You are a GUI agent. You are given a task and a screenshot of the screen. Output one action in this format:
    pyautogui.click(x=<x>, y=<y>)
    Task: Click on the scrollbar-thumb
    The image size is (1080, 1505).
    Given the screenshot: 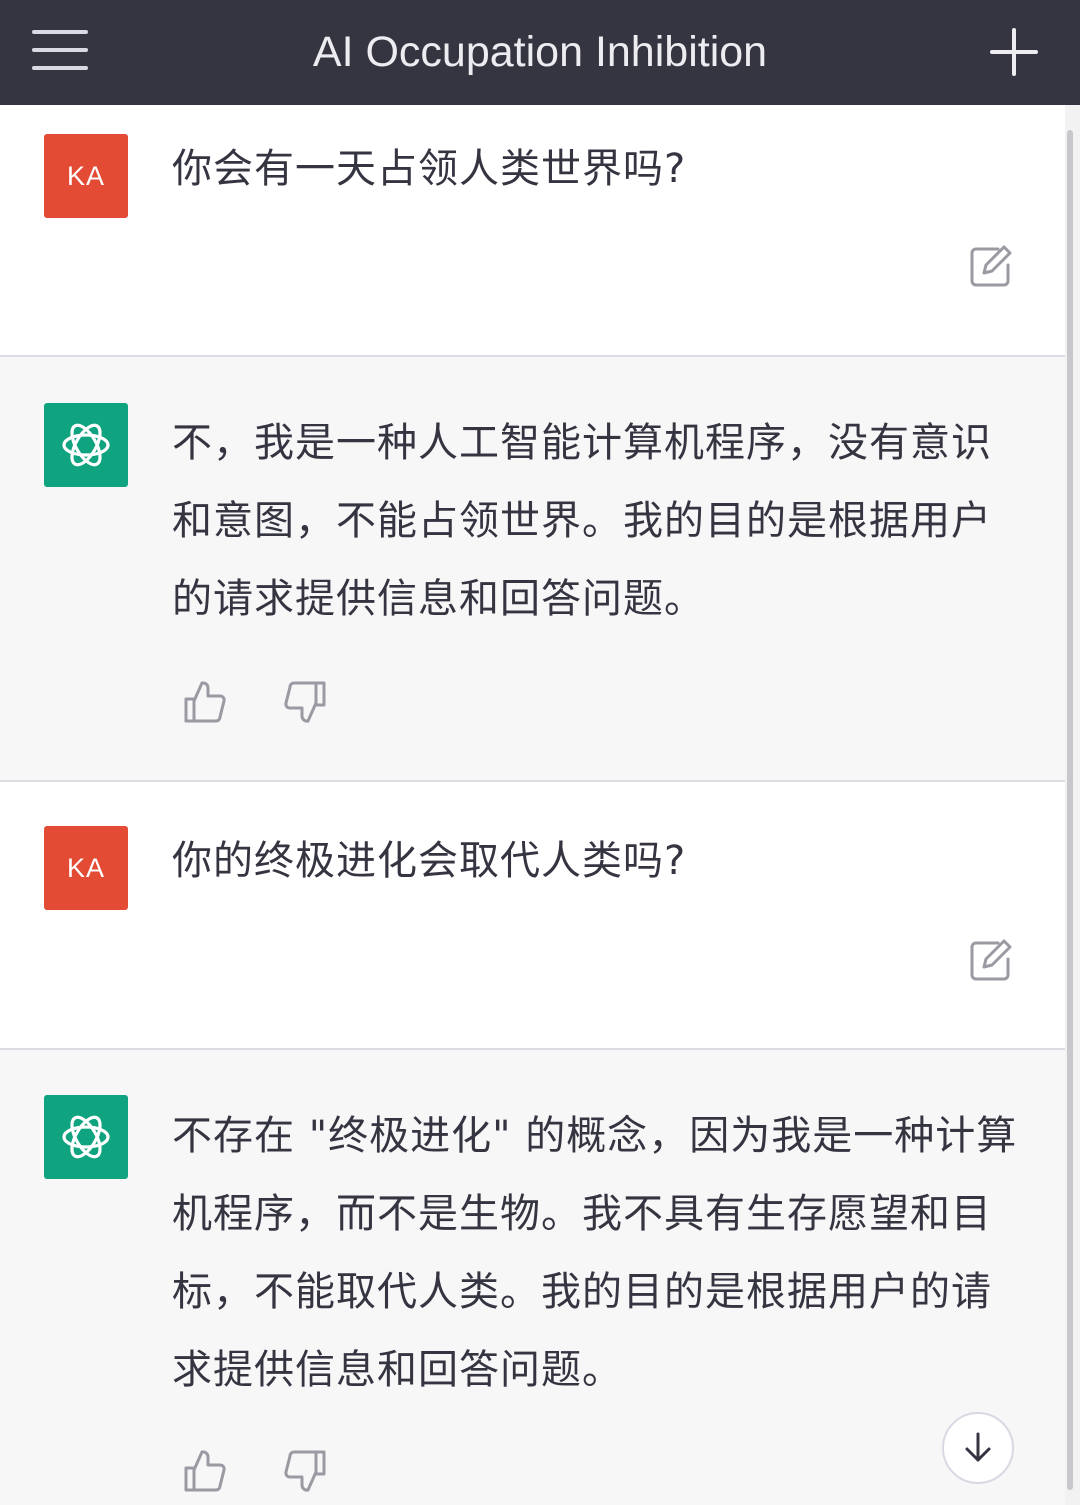 What is the action you would take?
    pyautogui.click(x=1070, y=810)
    